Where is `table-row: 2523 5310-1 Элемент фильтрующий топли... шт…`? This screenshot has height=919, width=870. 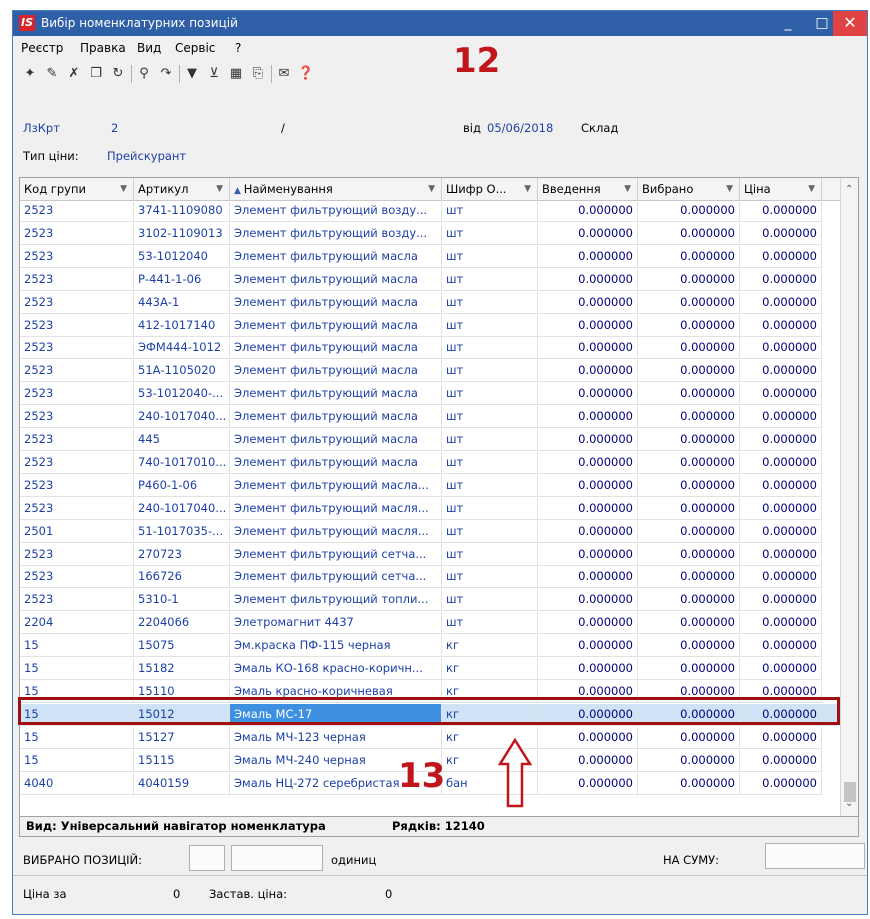
table-row: 2523 5310-1 Элемент фильтрующий топли... шт… is located at coordinates (430, 600).